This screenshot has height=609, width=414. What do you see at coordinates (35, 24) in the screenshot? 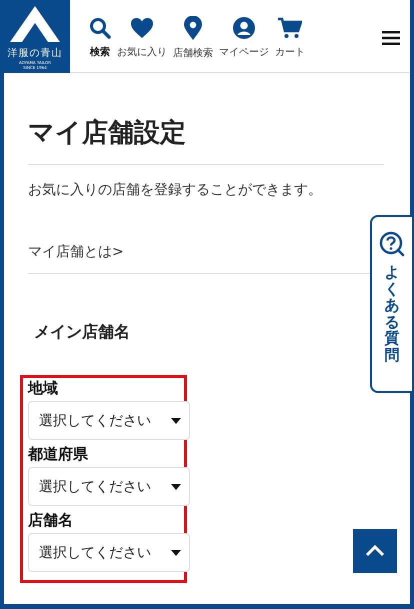
I see `mountain-logo-icon` at bounding box center [35, 24].